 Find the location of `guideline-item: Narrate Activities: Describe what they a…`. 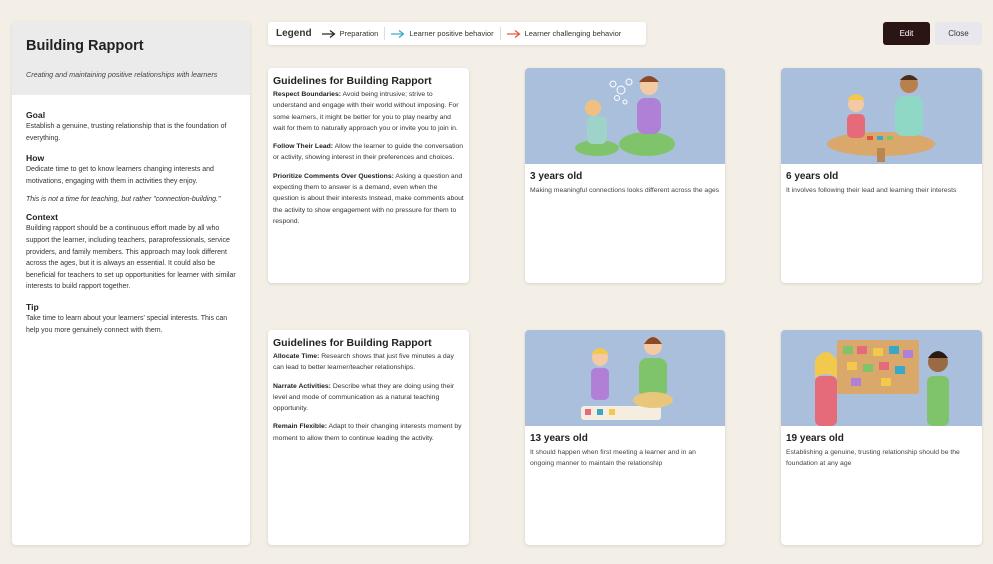

guideline-item: Narrate Activities: Describe what they a… is located at coordinates (368, 398).